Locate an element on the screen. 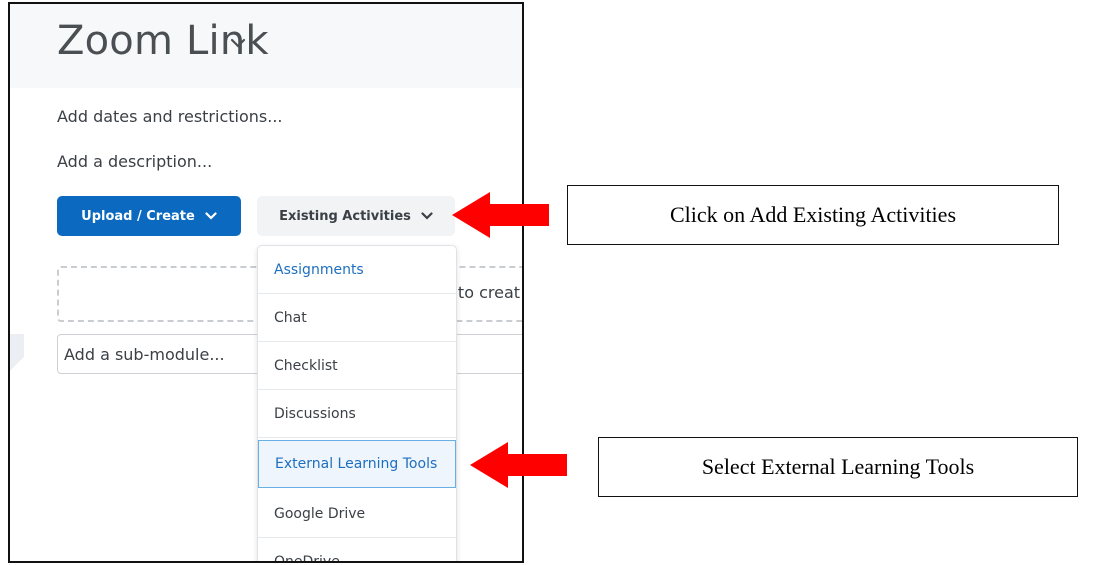 Image resolution: width=1094 pixels, height=565 pixels. callout-2-text: Select External Learning Tools is located at coordinates (838, 466).